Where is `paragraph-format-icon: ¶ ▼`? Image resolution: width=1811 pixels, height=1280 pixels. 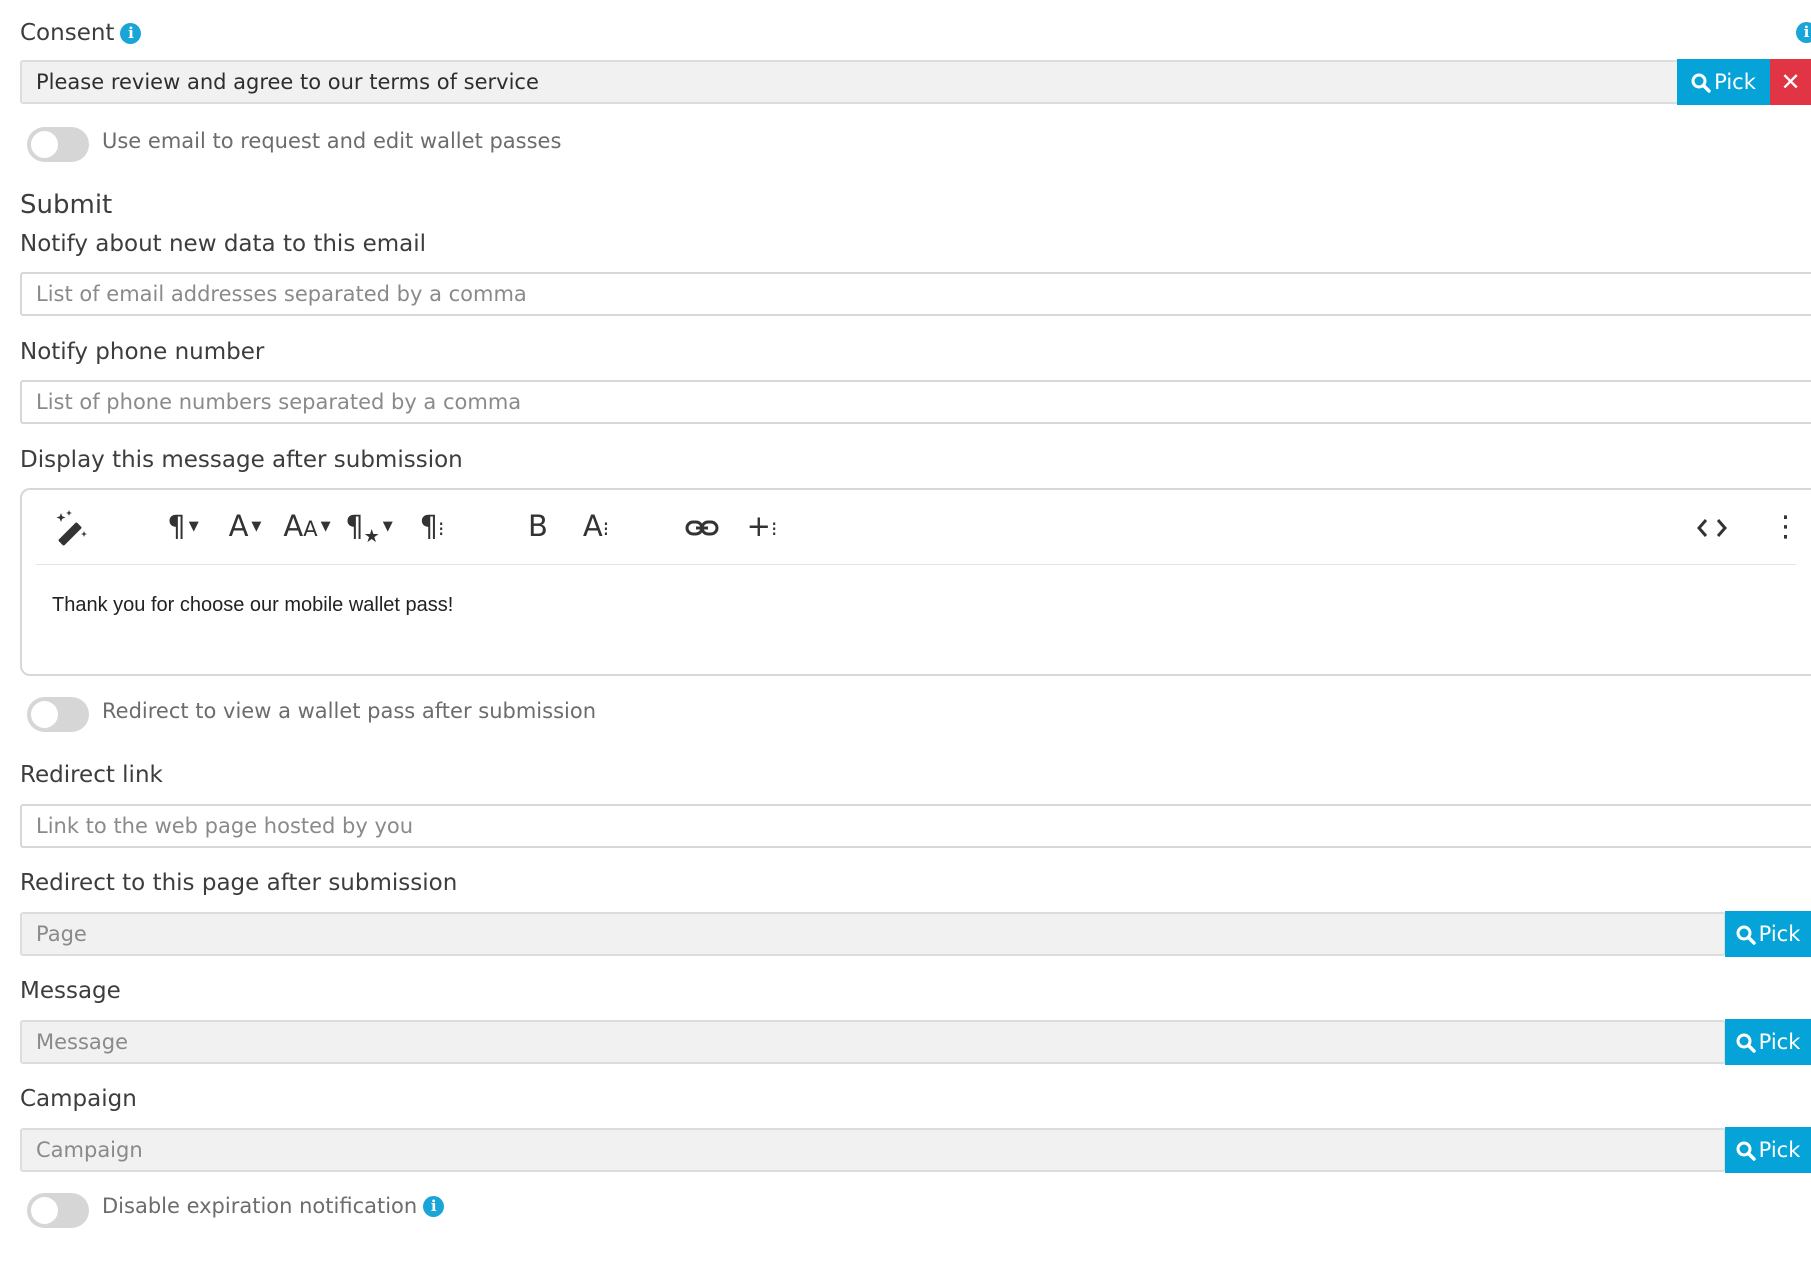
paragraph-format-icon: ¶ ▼ is located at coordinates (183, 526).